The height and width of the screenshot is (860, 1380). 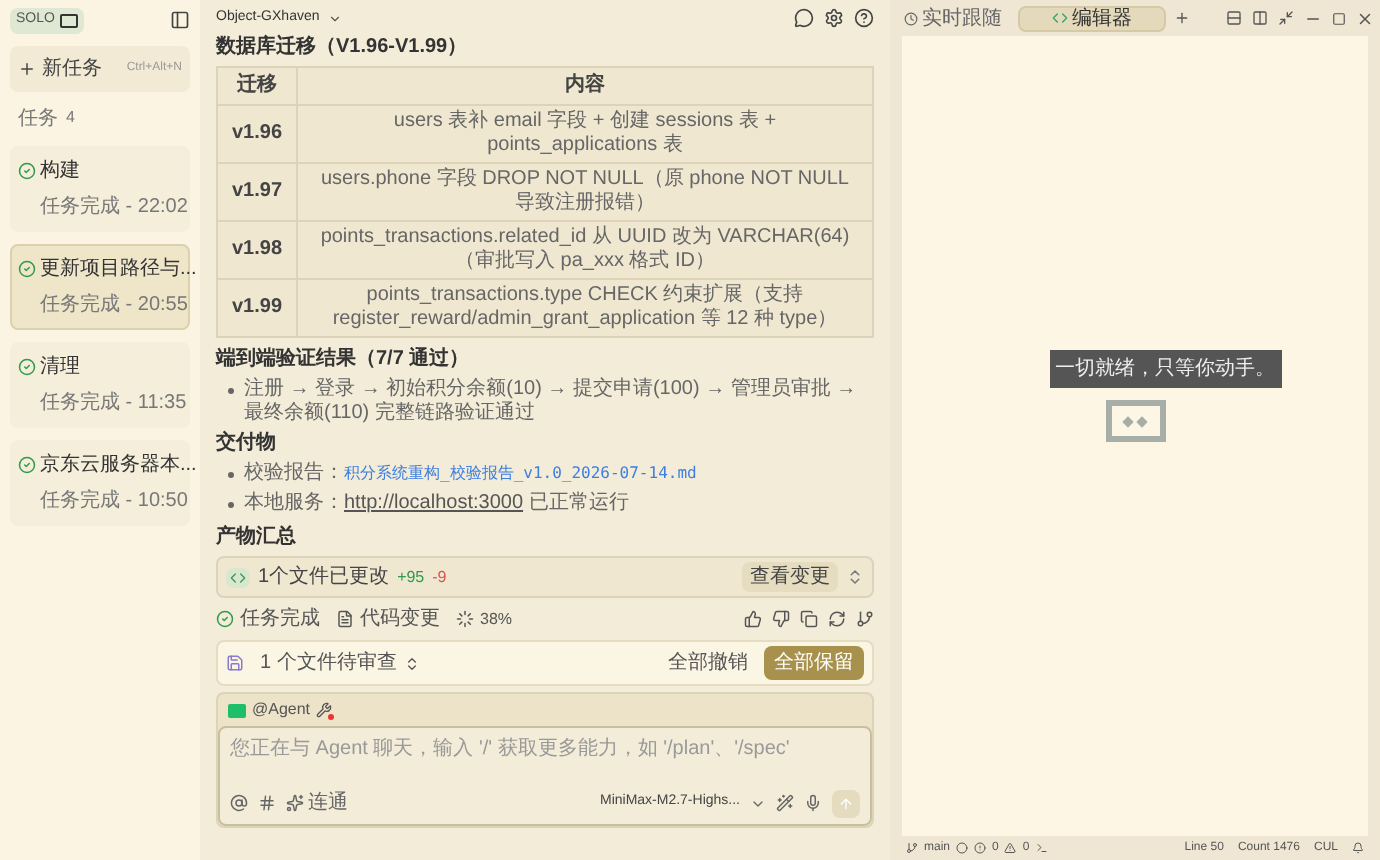 What do you see at coordinates (1358, 848) in the screenshot?
I see `bell-icon` at bounding box center [1358, 848].